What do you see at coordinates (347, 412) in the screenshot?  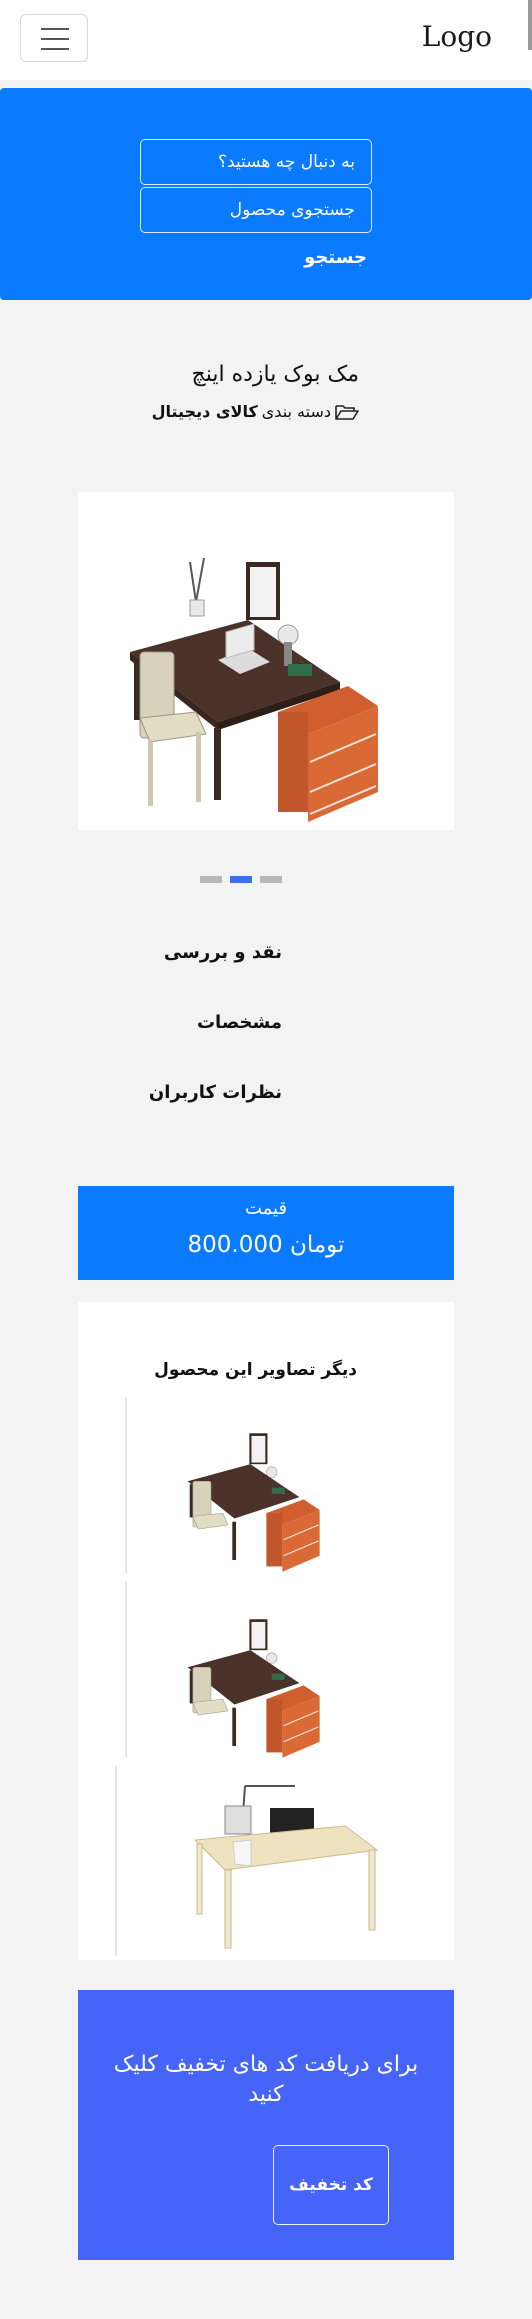 I see `folder-open-icon` at bounding box center [347, 412].